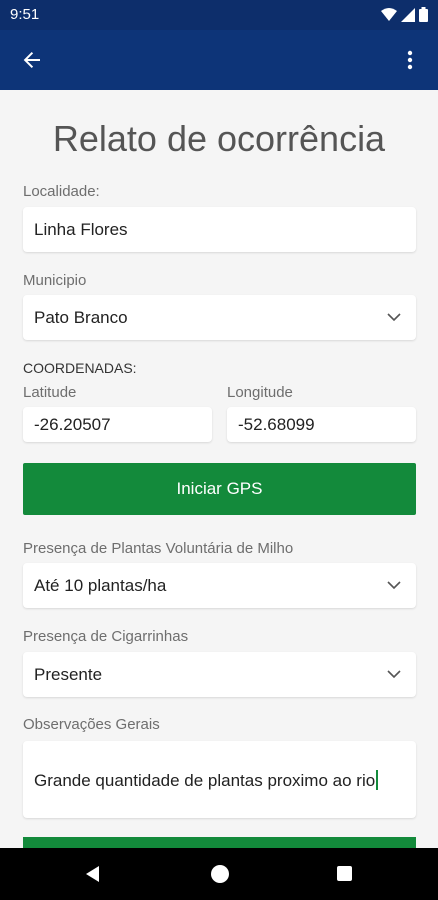  Describe the element at coordinates (117, 424) in the screenshot. I see `latitude-field: -26.20507` at that location.